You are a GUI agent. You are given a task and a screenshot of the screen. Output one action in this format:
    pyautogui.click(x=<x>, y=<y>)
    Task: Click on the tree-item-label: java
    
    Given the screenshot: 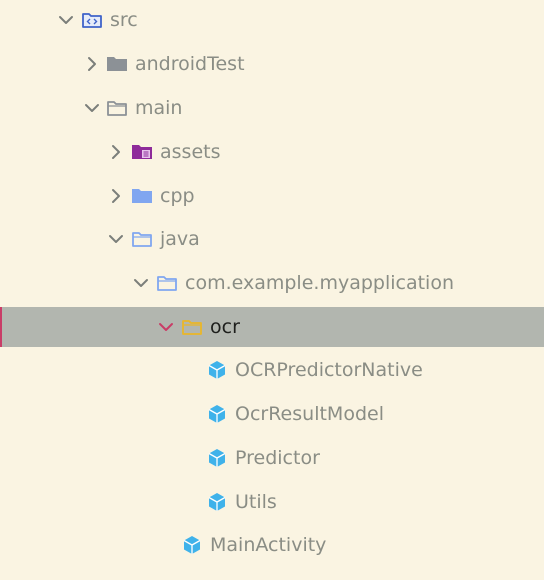 What is the action you would take?
    pyautogui.click(x=180, y=239)
    